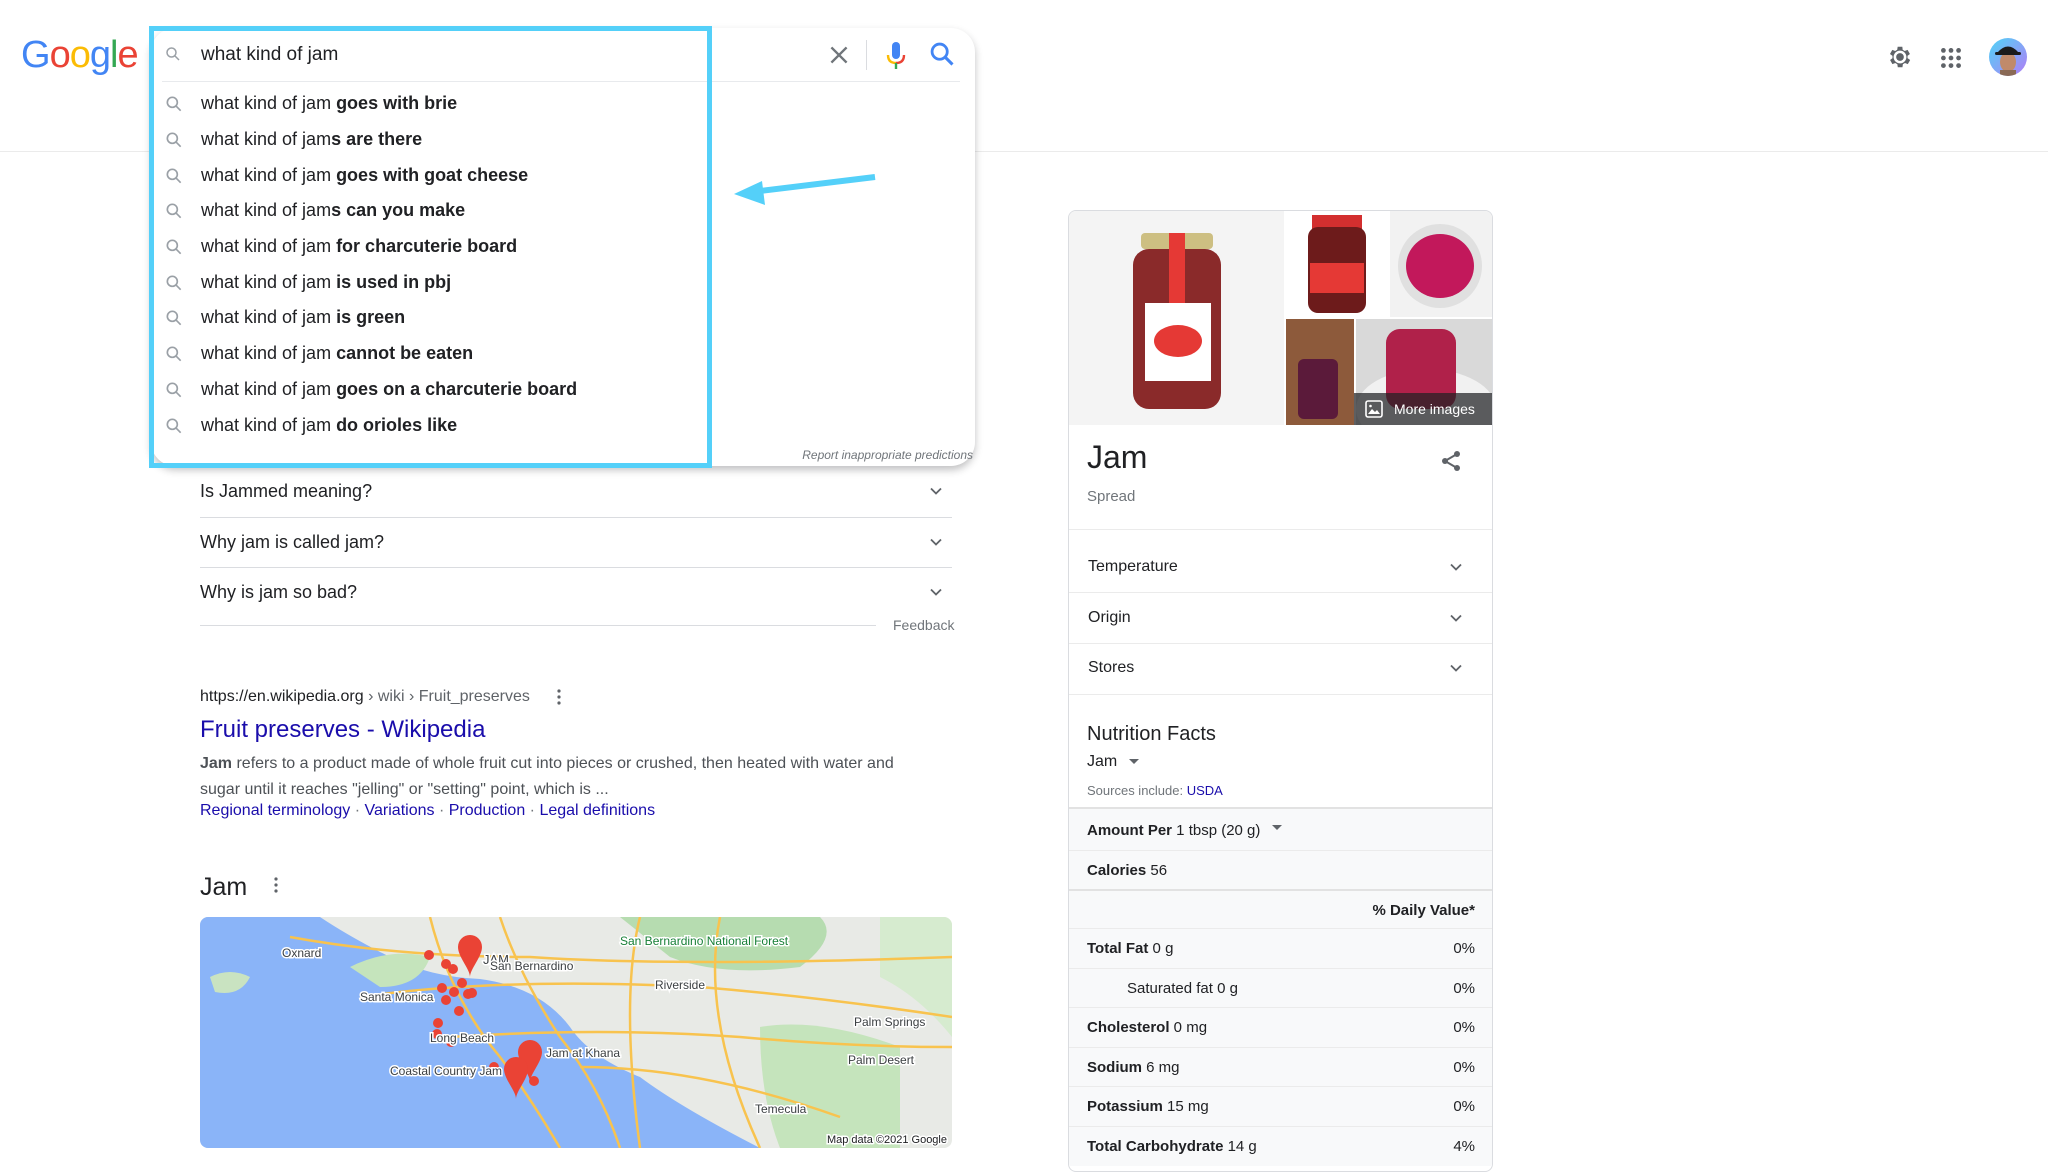  Describe the element at coordinates (781, 1109) in the screenshot. I see `map-label: Temecula` at that location.